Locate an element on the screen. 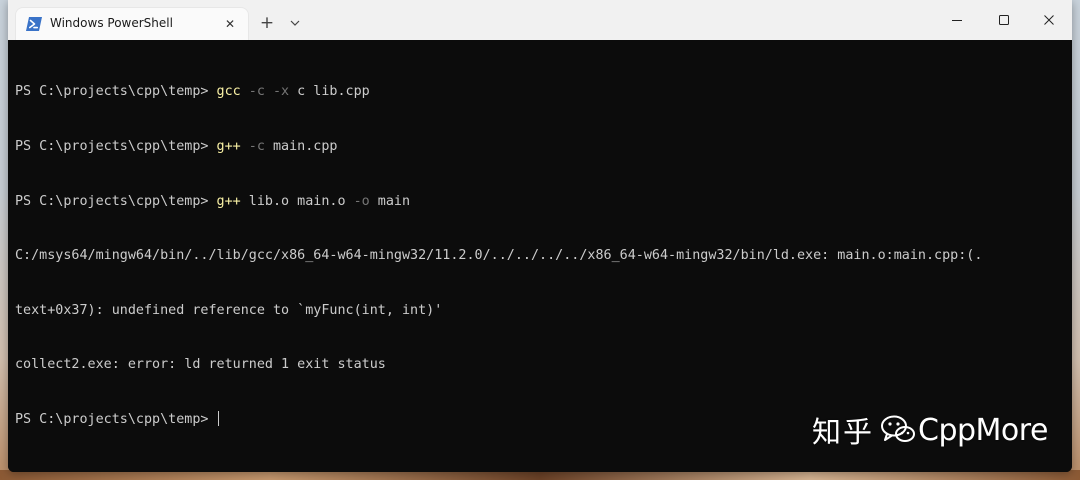  title-bar: Windows PowerShell ✕ + is located at coordinates (540, 20).